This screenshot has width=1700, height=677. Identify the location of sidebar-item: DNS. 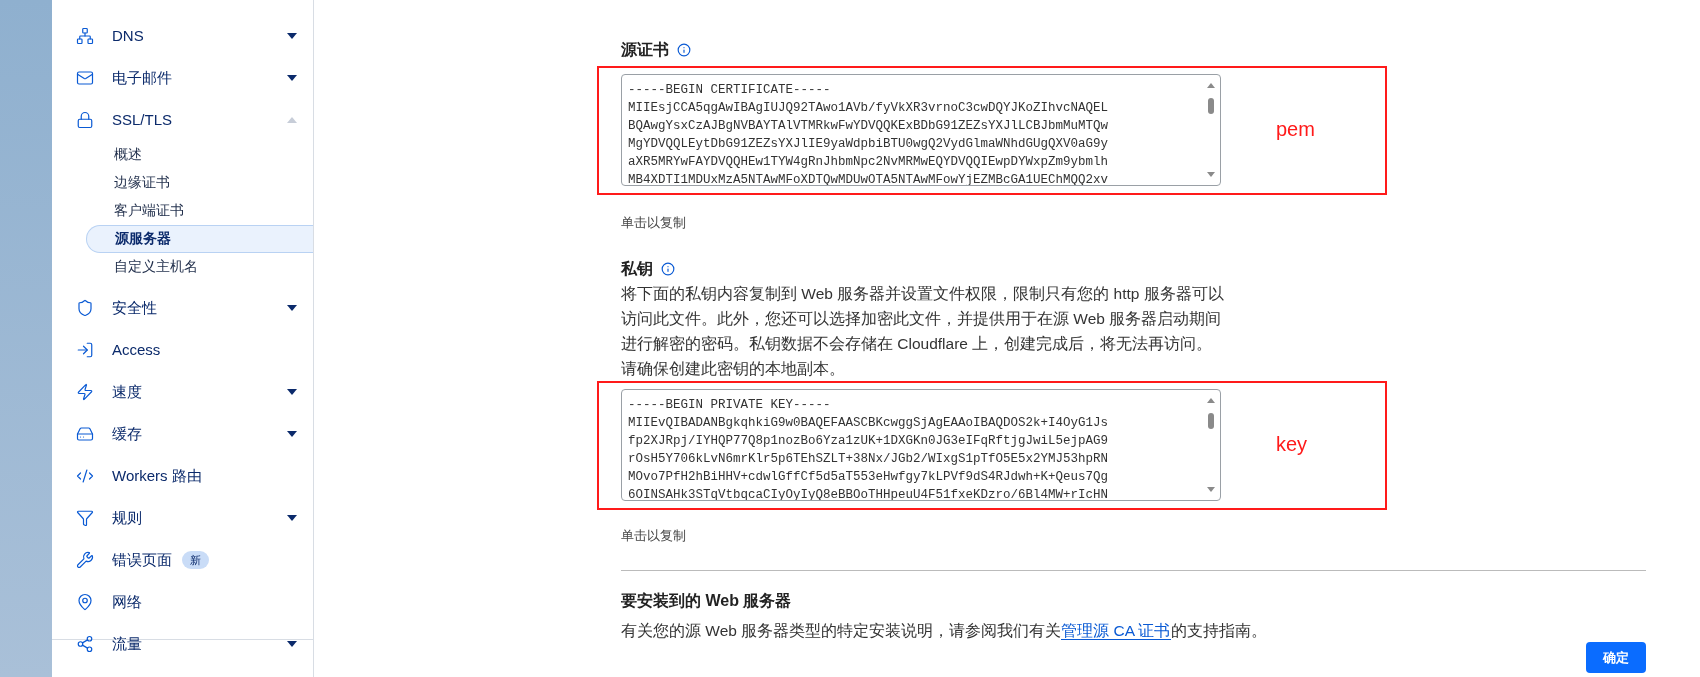
(182, 36).